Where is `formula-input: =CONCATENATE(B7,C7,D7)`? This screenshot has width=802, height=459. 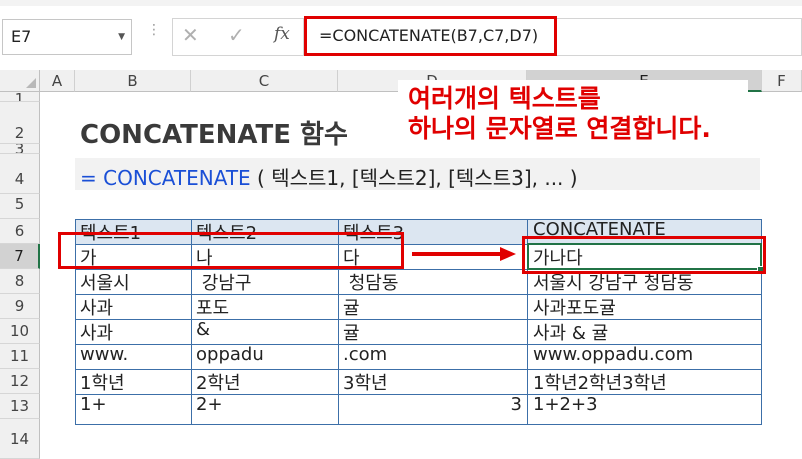 formula-input: =CONCATENATE(B7,C7,D7) is located at coordinates (430, 36).